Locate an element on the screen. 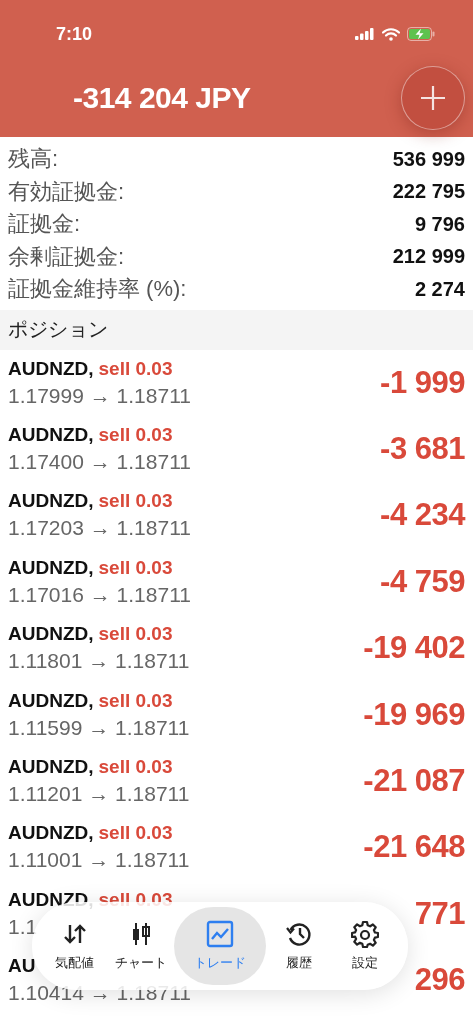 Image resolution: width=473 pixels, height=1024 pixels. price-range: 1.17203 → 1.18711 is located at coordinates (99, 528).